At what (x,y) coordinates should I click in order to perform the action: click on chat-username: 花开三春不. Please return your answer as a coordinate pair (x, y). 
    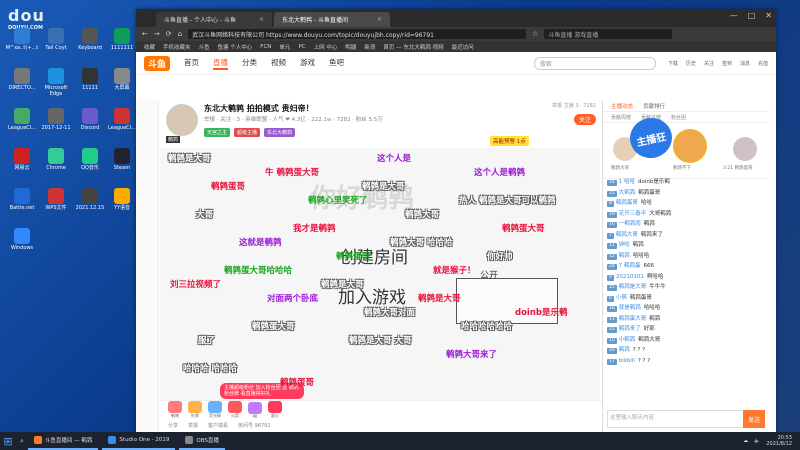
    Looking at the image, I should click on (633, 214).